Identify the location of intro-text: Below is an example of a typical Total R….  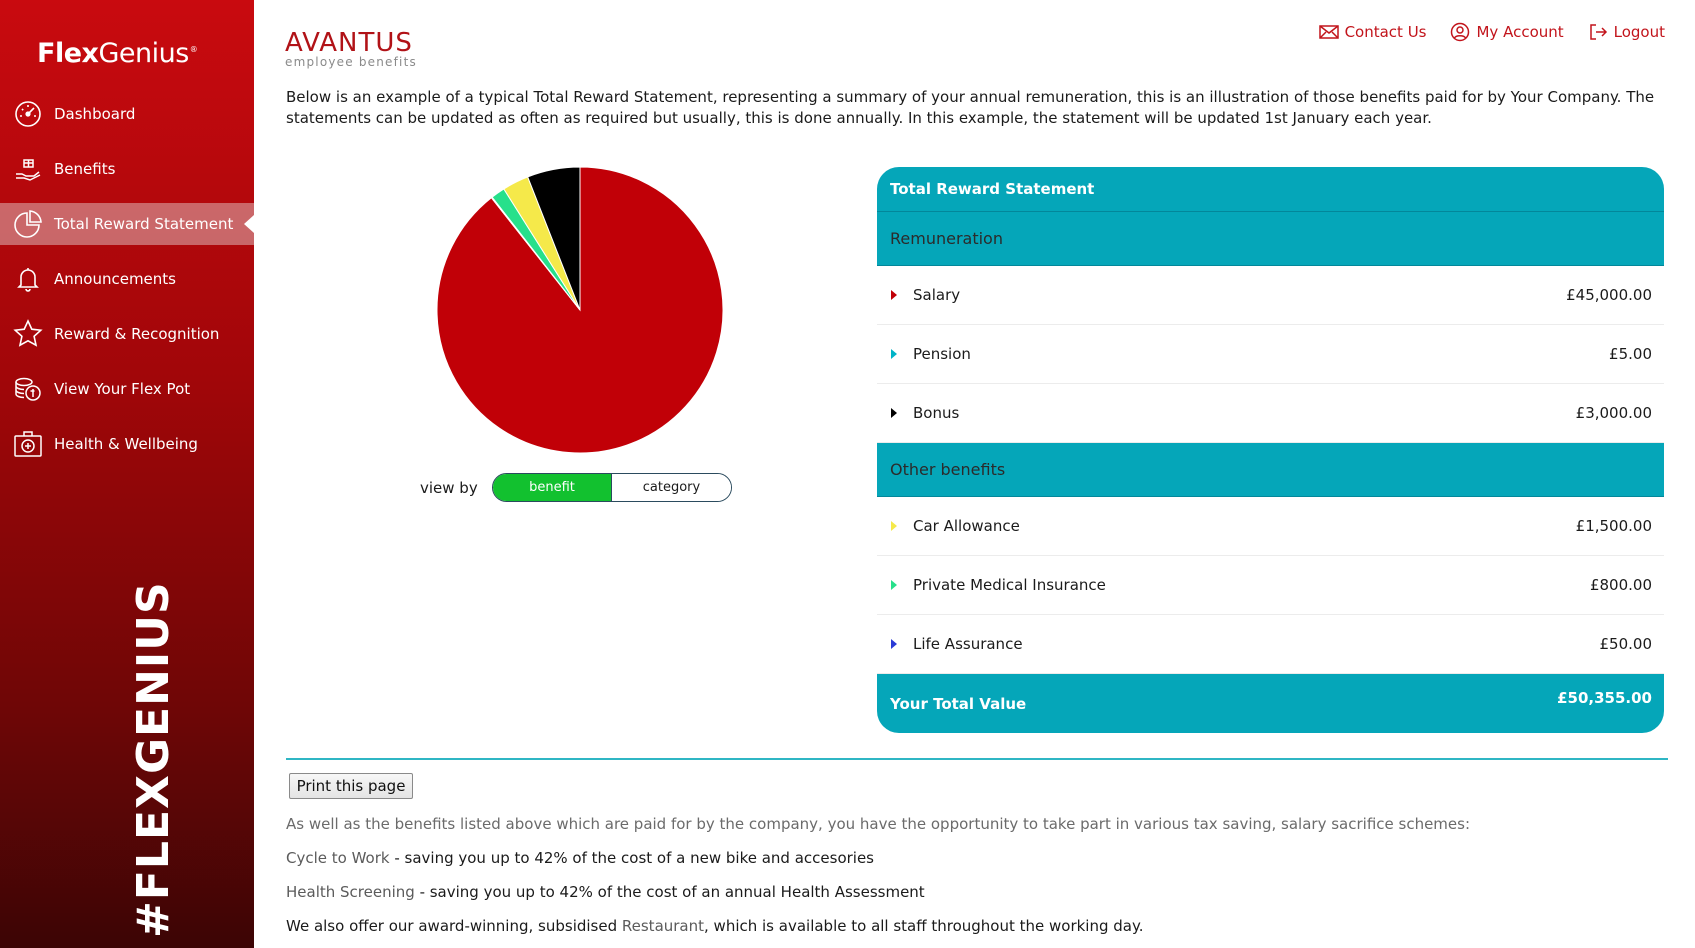
(970, 107).